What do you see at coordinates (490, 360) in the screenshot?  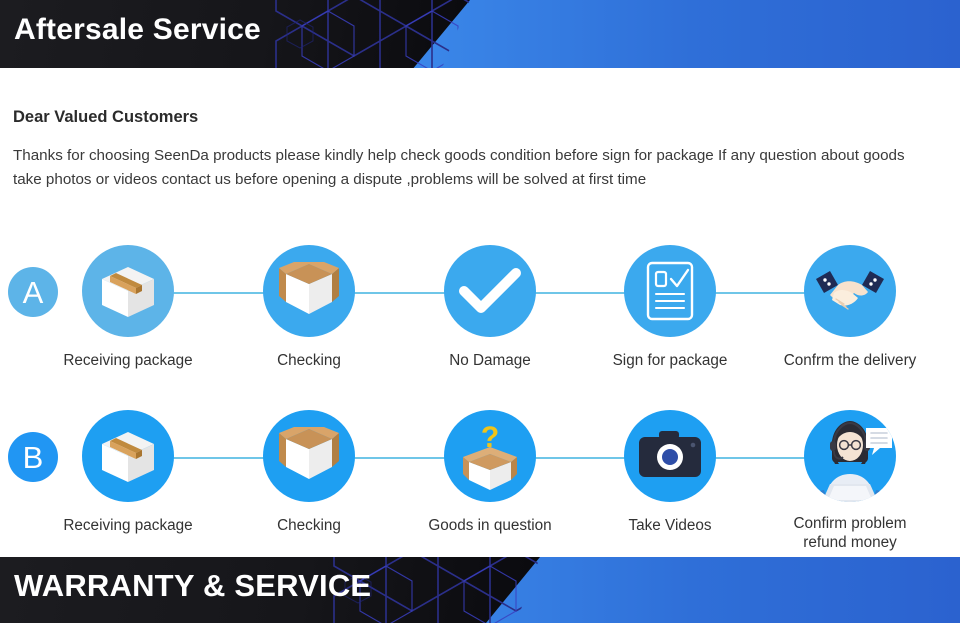 I see `flow-step-label: No Damage` at bounding box center [490, 360].